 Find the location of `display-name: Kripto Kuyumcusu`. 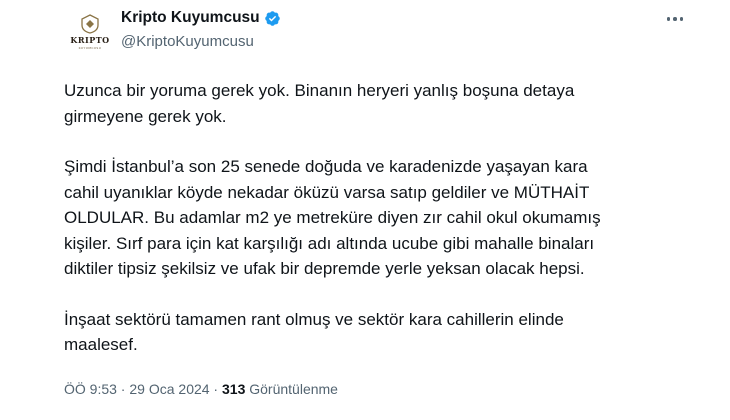

display-name: Kripto Kuyumcusu is located at coordinates (190, 18).